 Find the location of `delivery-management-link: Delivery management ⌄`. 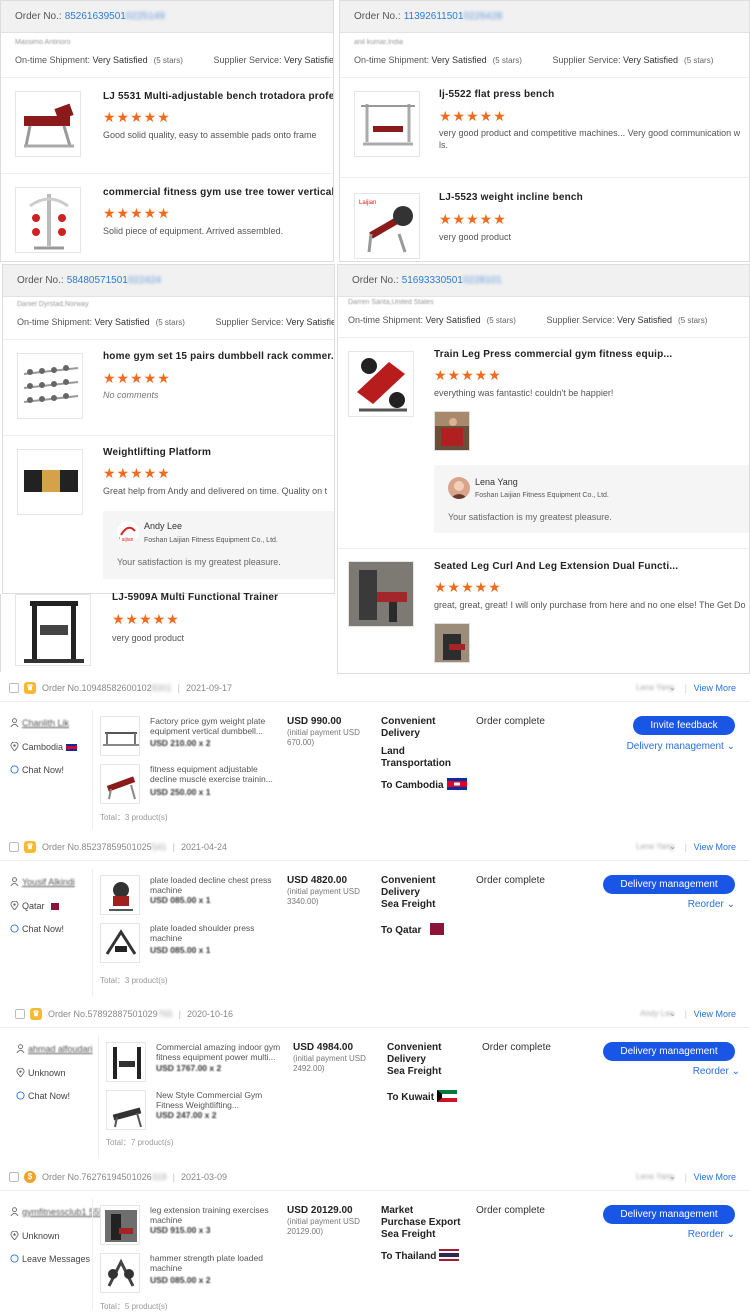

delivery-management-link: Delivery management ⌄ is located at coordinates (681, 746).